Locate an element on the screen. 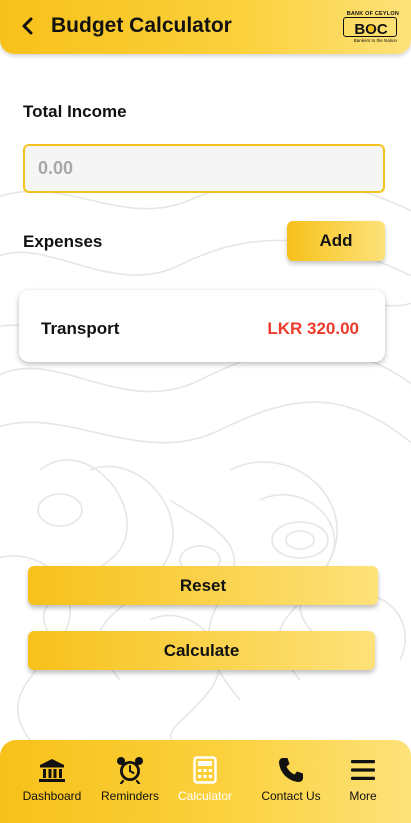  total-income-label: Total Income is located at coordinates (75, 111).